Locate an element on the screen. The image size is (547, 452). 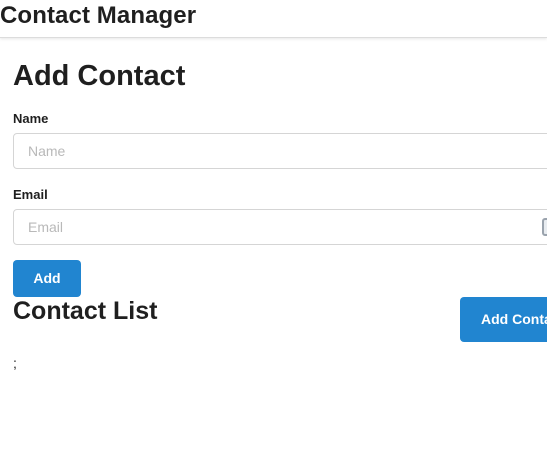
app-title: Contact Manager is located at coordinates (98, 15).